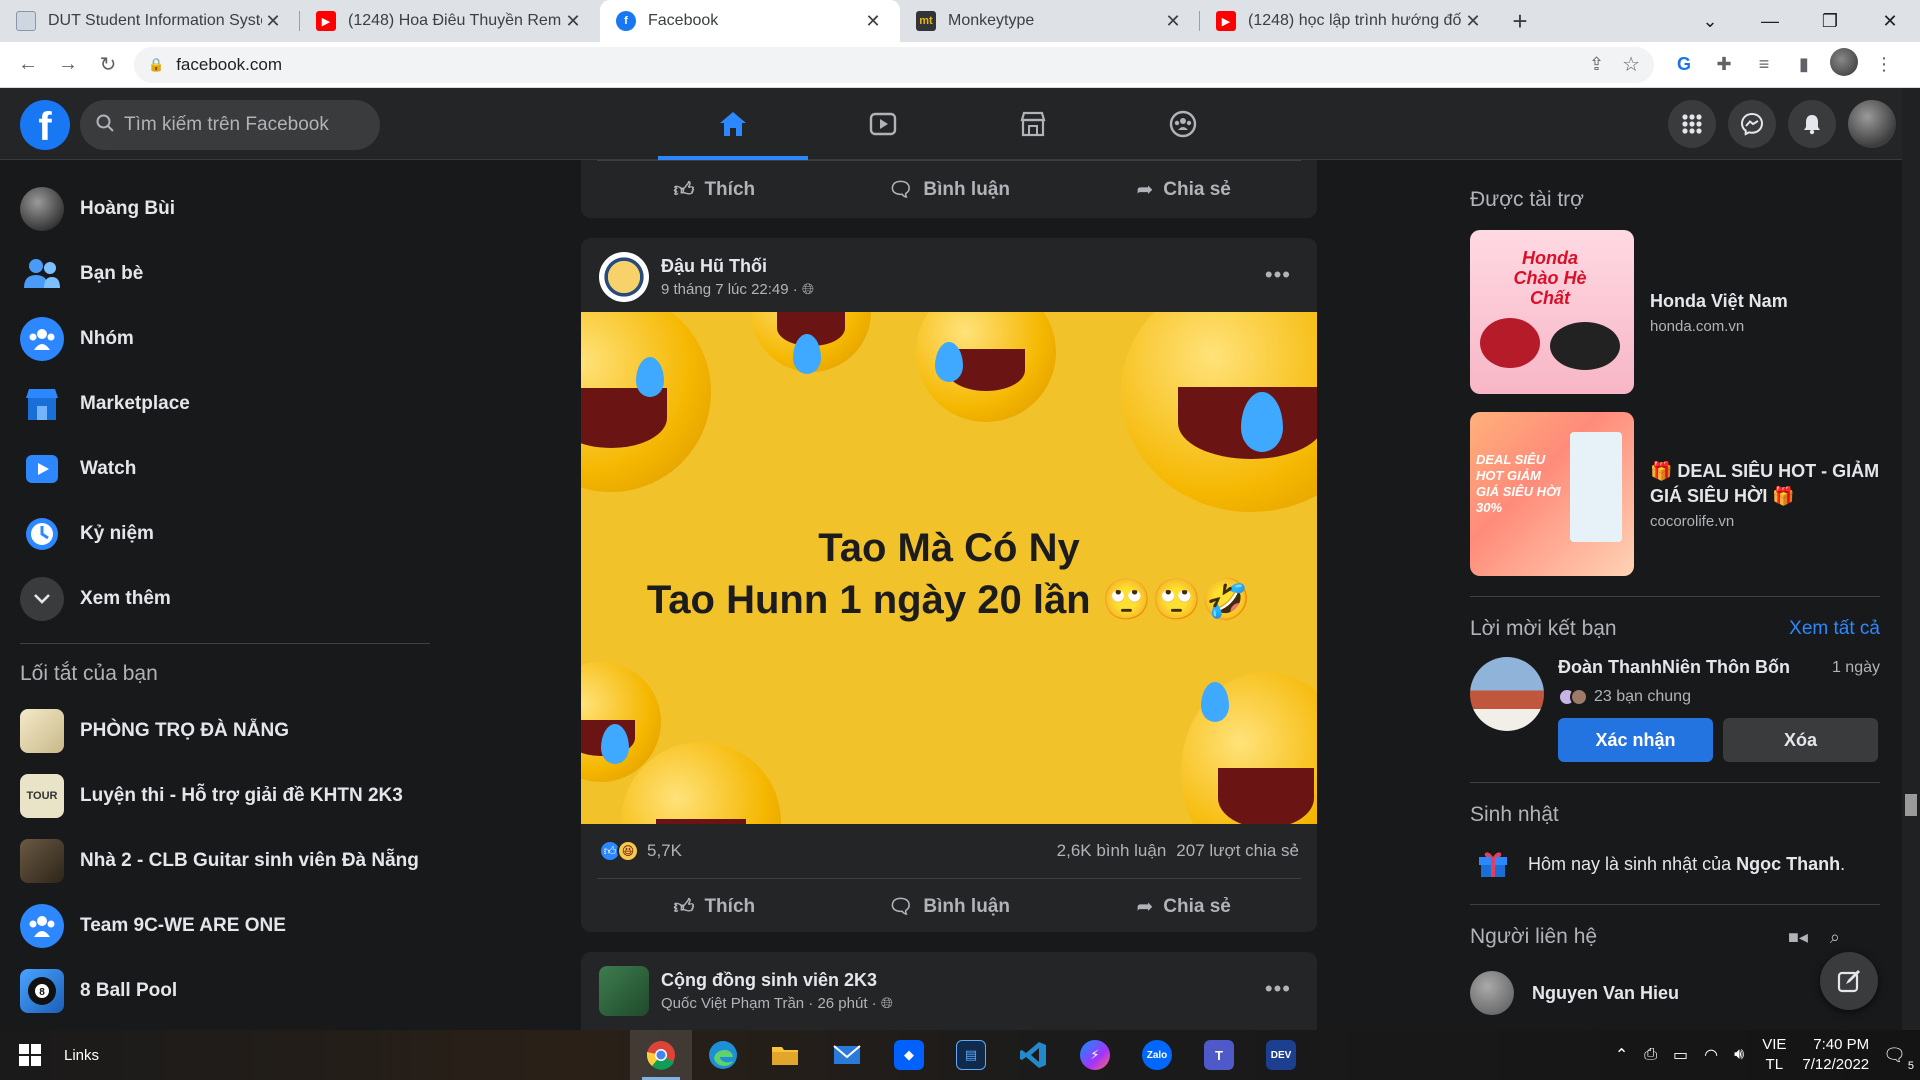  What do you see at coordinates (883, 124) in the screenshot?
I see `tab-watch` at bounding box center [883, 124].